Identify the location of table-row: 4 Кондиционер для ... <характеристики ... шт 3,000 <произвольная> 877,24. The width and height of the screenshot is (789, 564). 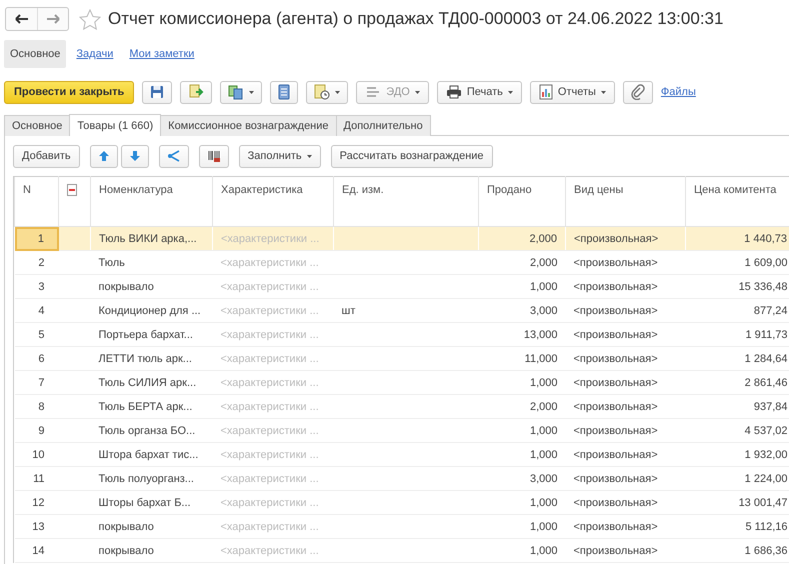
(401, 310).